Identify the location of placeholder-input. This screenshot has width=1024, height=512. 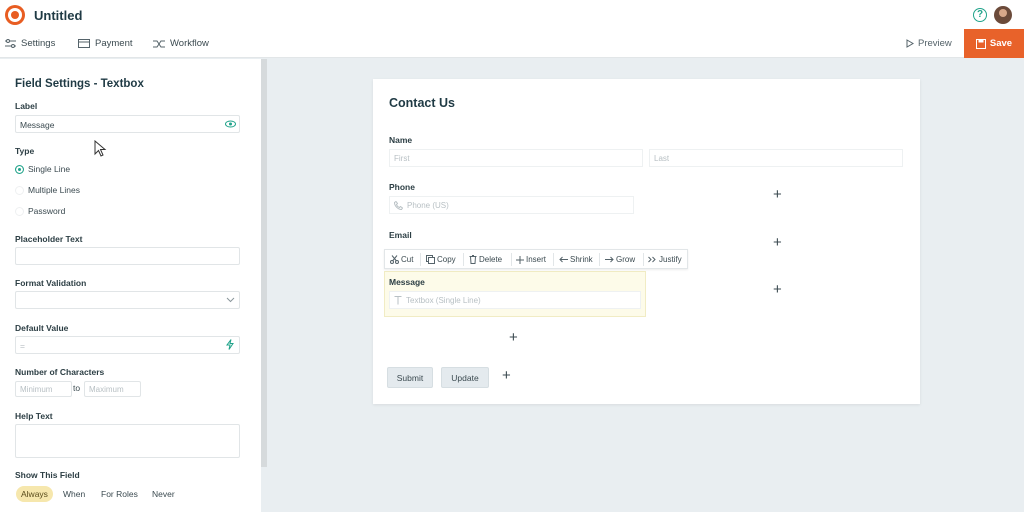
(127, 256).